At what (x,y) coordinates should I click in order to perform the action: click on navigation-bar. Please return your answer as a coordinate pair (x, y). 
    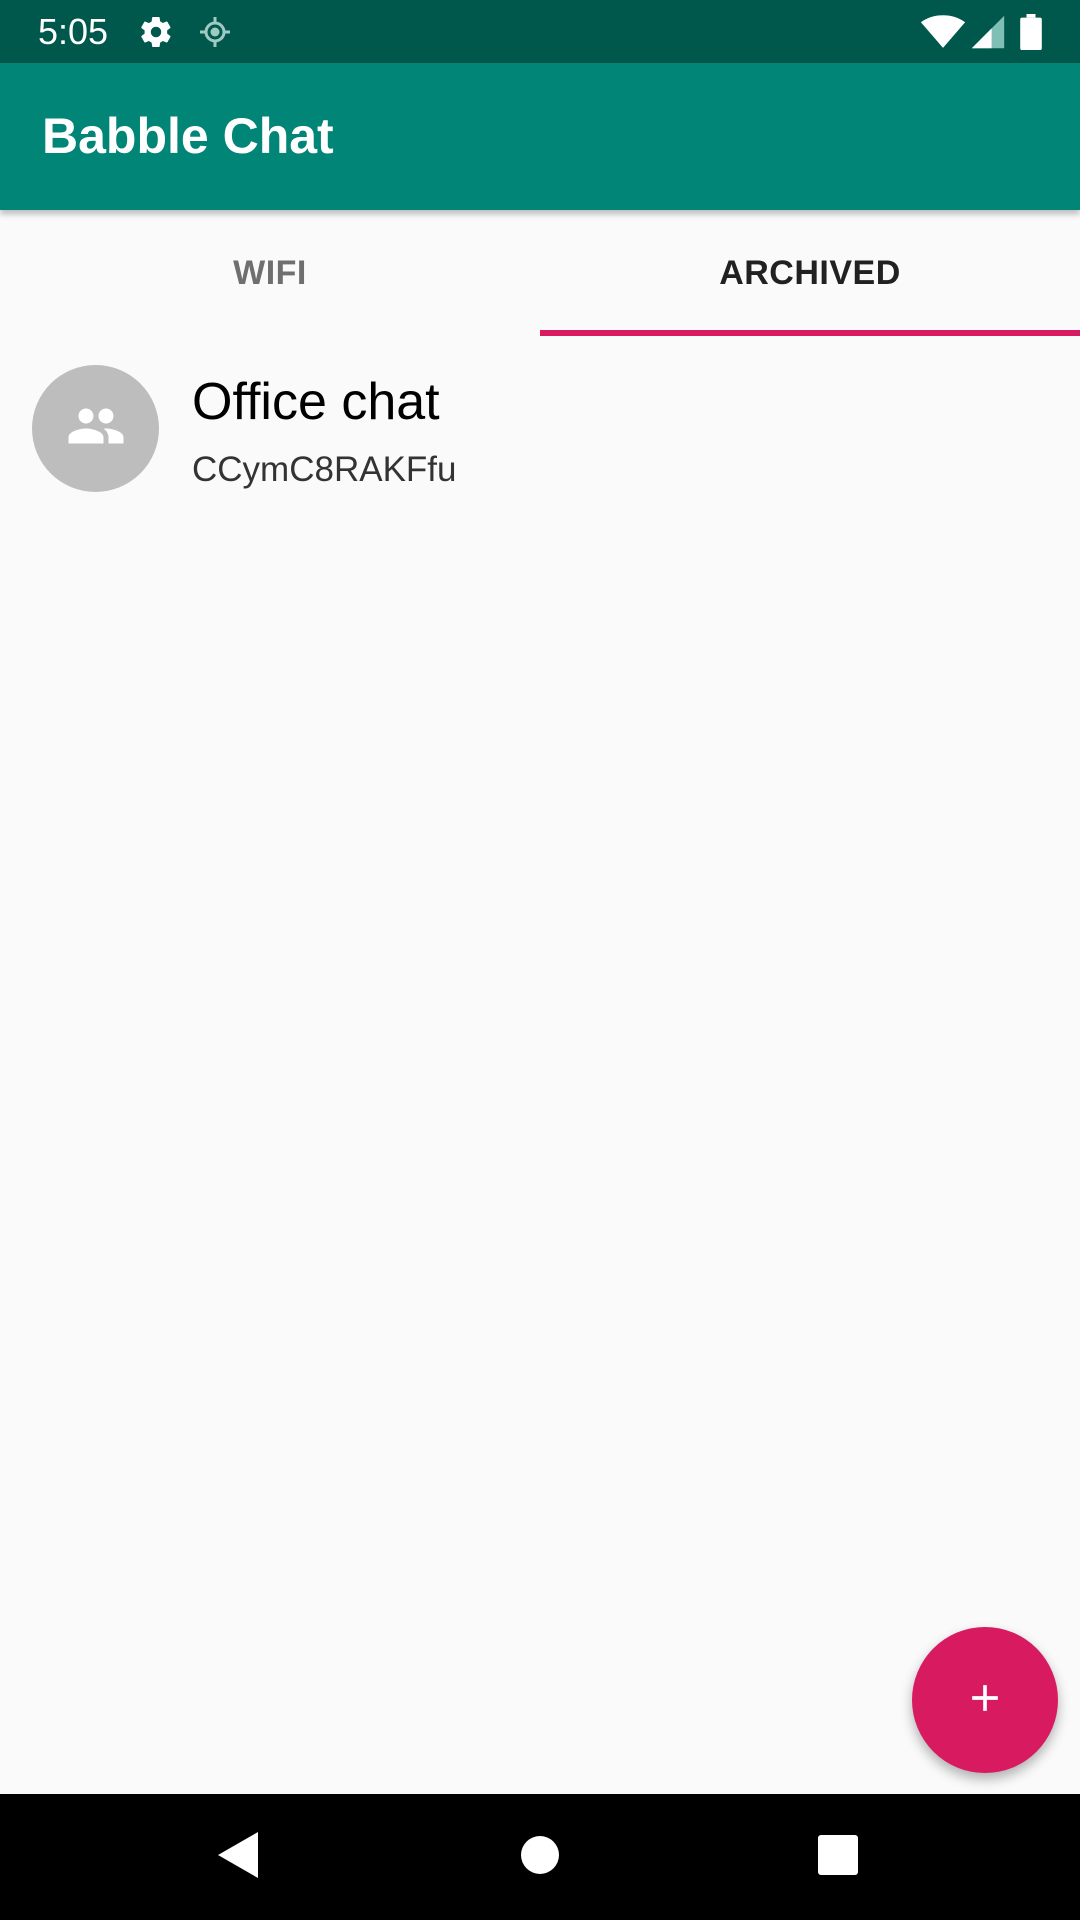
    Looking at the image, I should click on (540, 1857).